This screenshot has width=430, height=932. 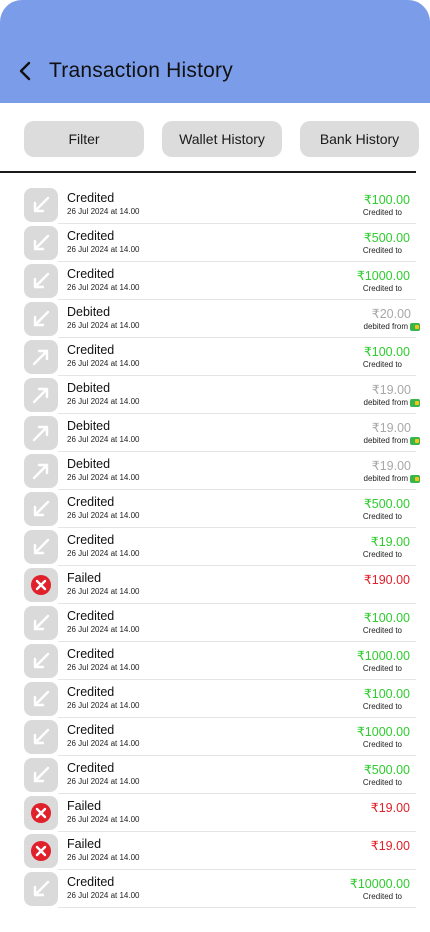 I want to click on transaction-amount: ₹10000.00, so click(x=379, y=884).